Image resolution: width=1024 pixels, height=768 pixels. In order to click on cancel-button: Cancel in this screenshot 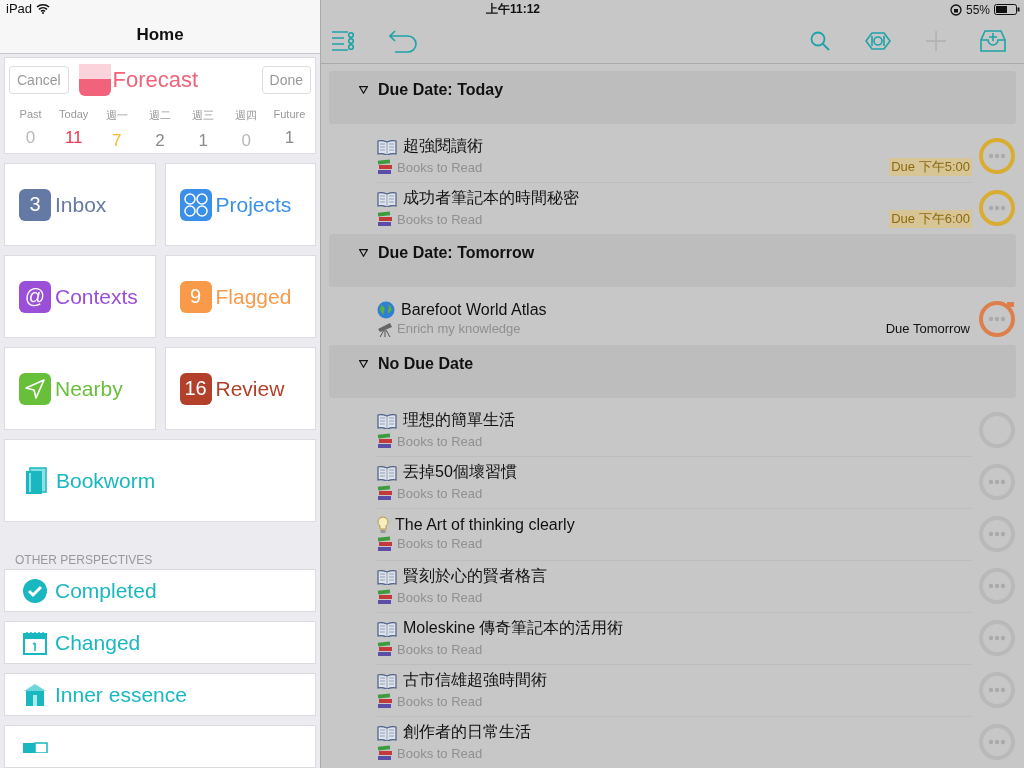, I will do `click(39, 80)`.